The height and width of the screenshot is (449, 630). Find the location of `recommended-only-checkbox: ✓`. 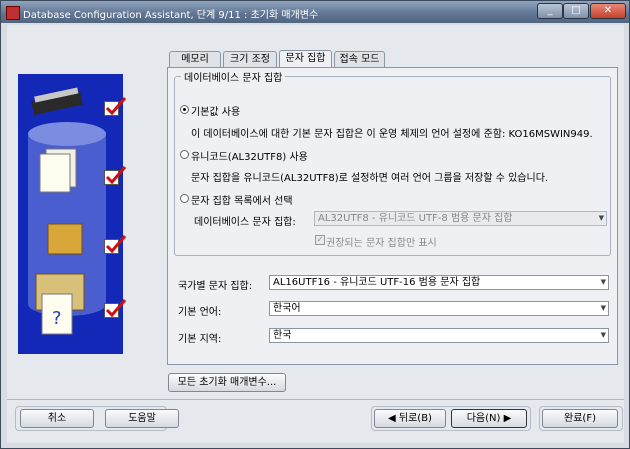

recommended-only-checkbox: ✓ is located at coordinates (320, 240).